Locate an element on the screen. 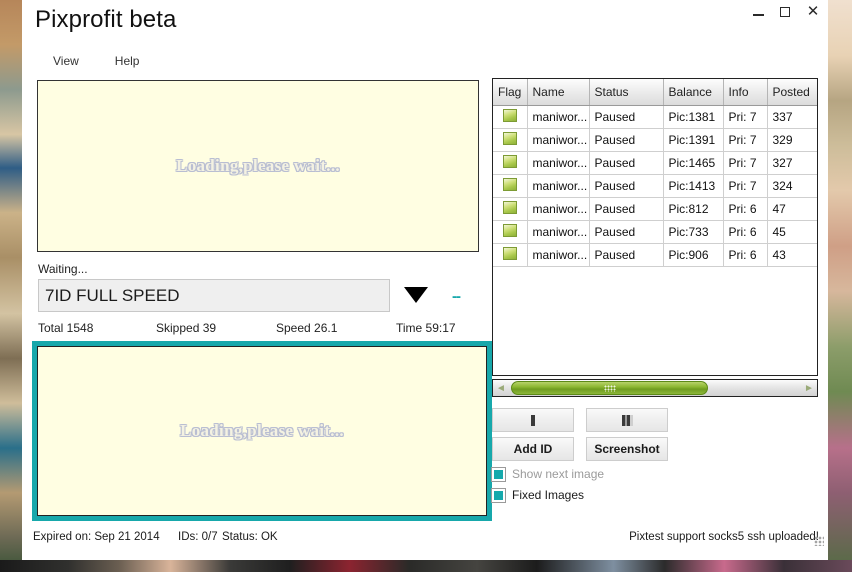 This screenshot has width=852, height=572. pause-button is located at coordinates (533, 420).